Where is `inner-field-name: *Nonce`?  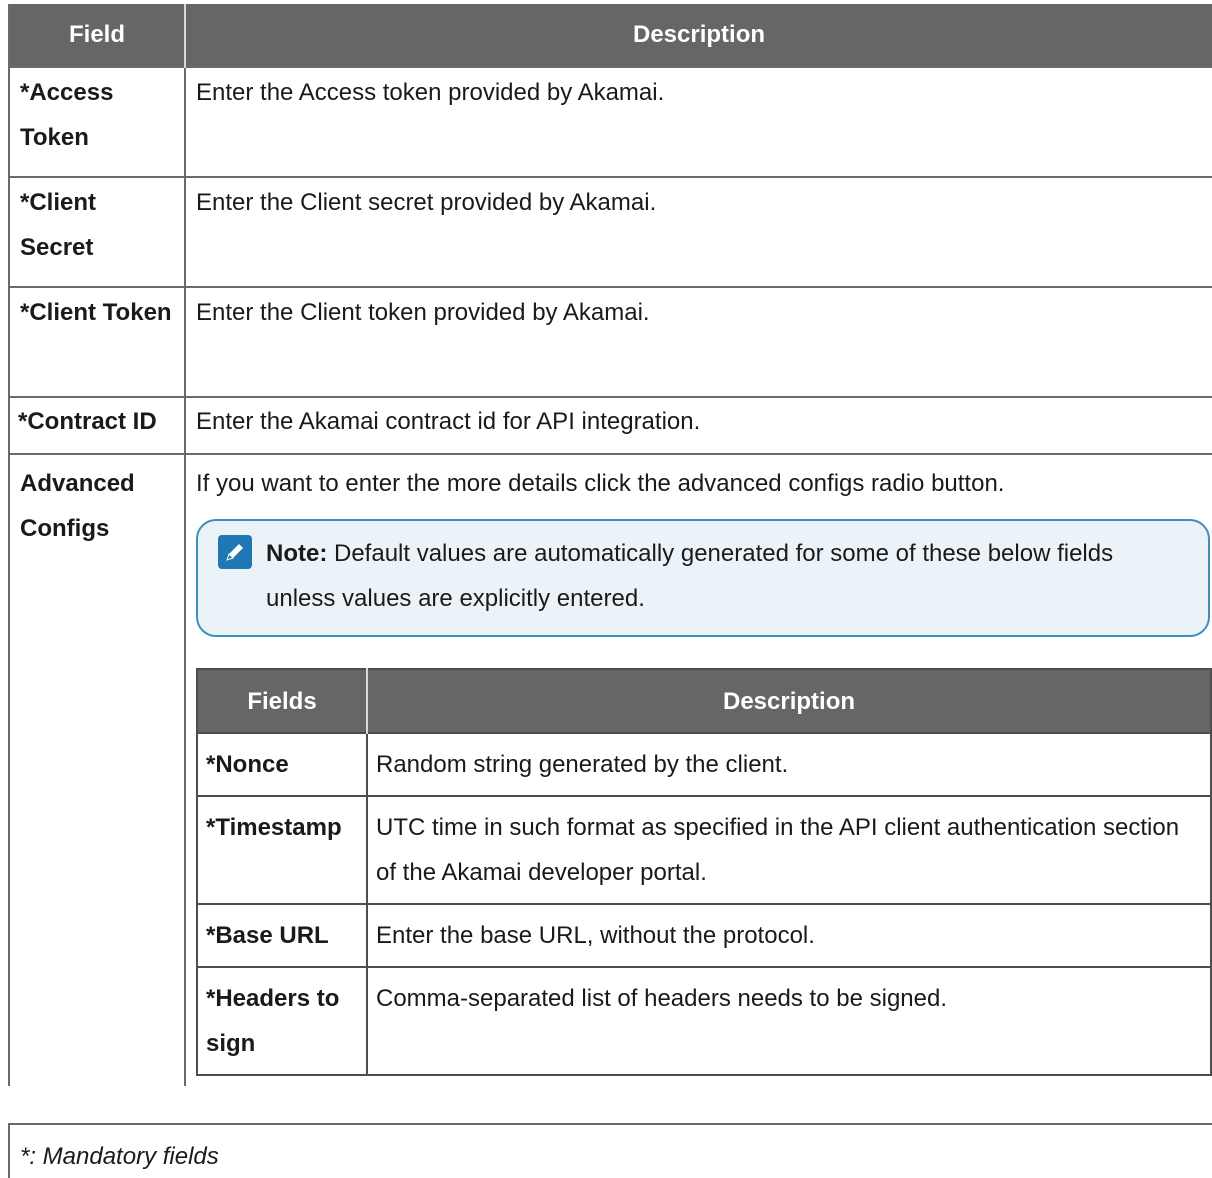 inner-field-name: *Nonce is located at coordinates (282, 764).